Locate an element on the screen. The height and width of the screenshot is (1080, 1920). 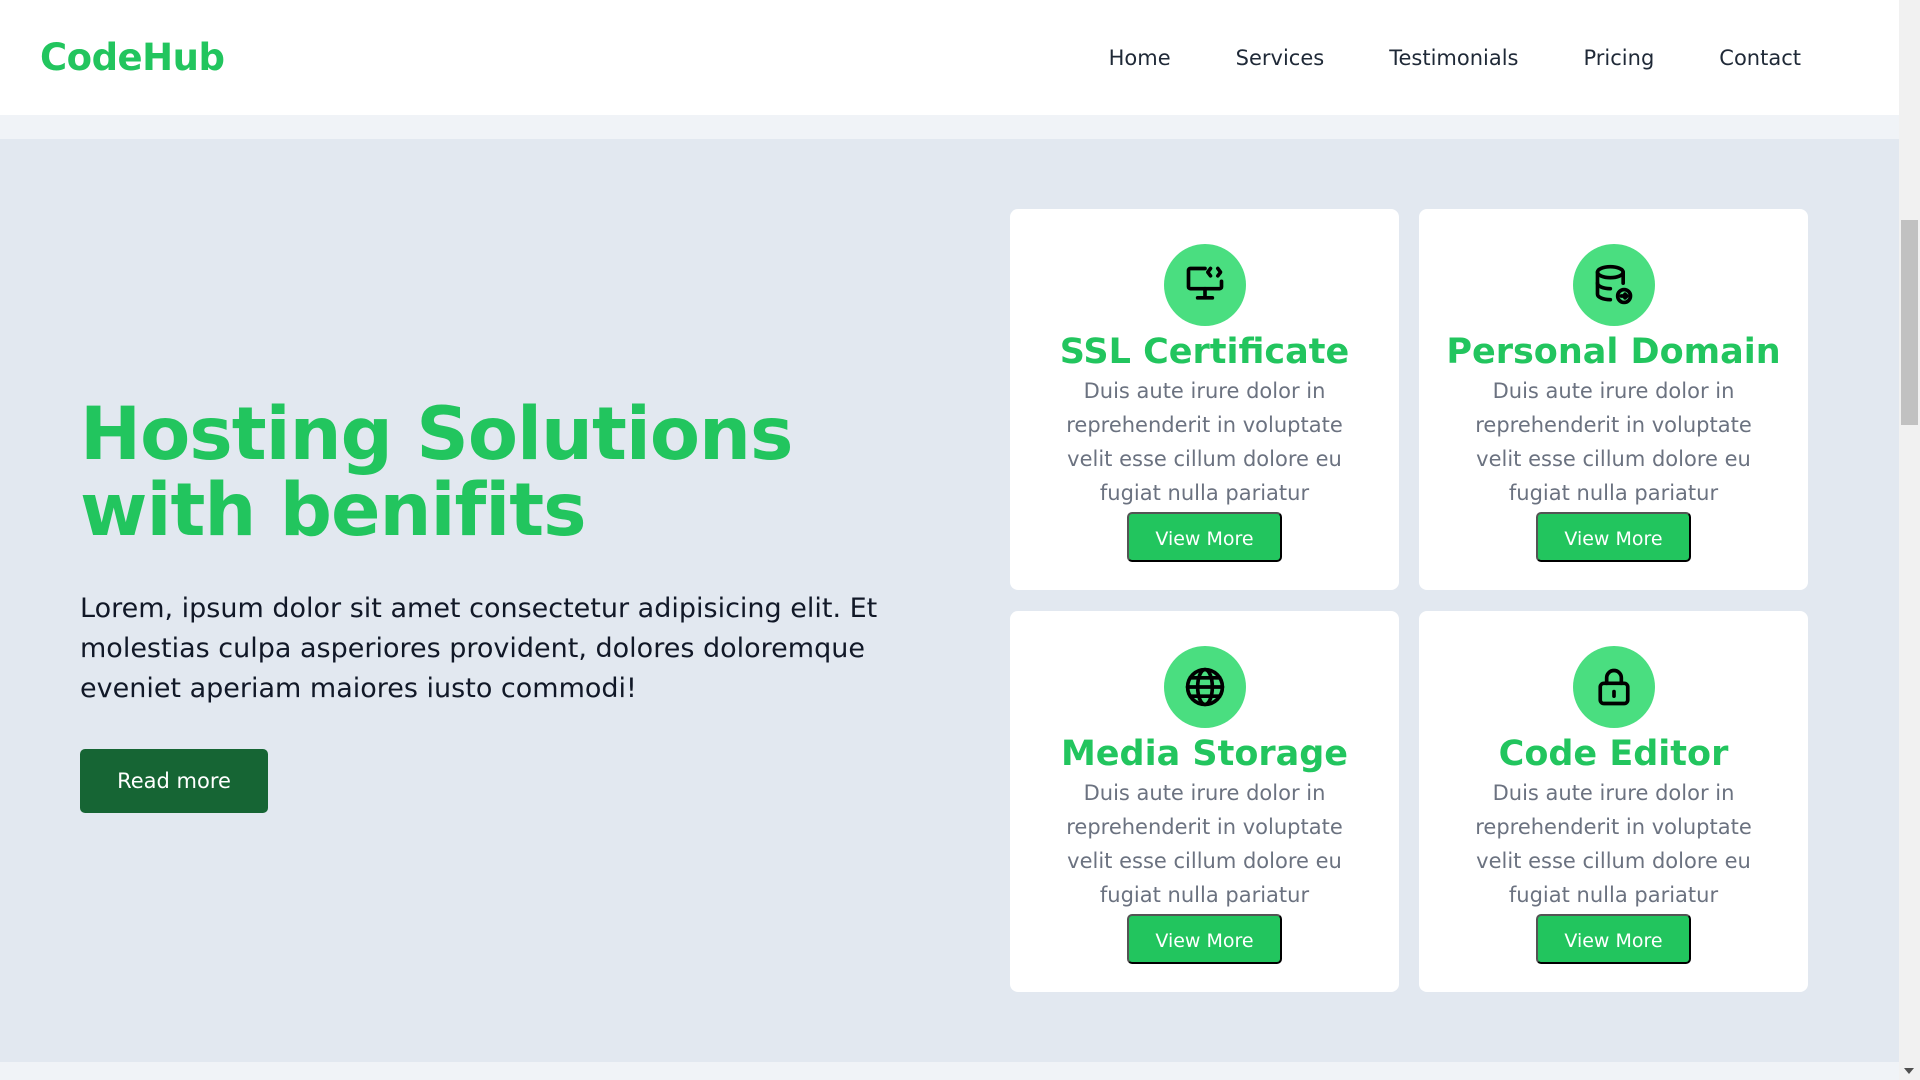
database-icon is located at coordinates (1613, 285).